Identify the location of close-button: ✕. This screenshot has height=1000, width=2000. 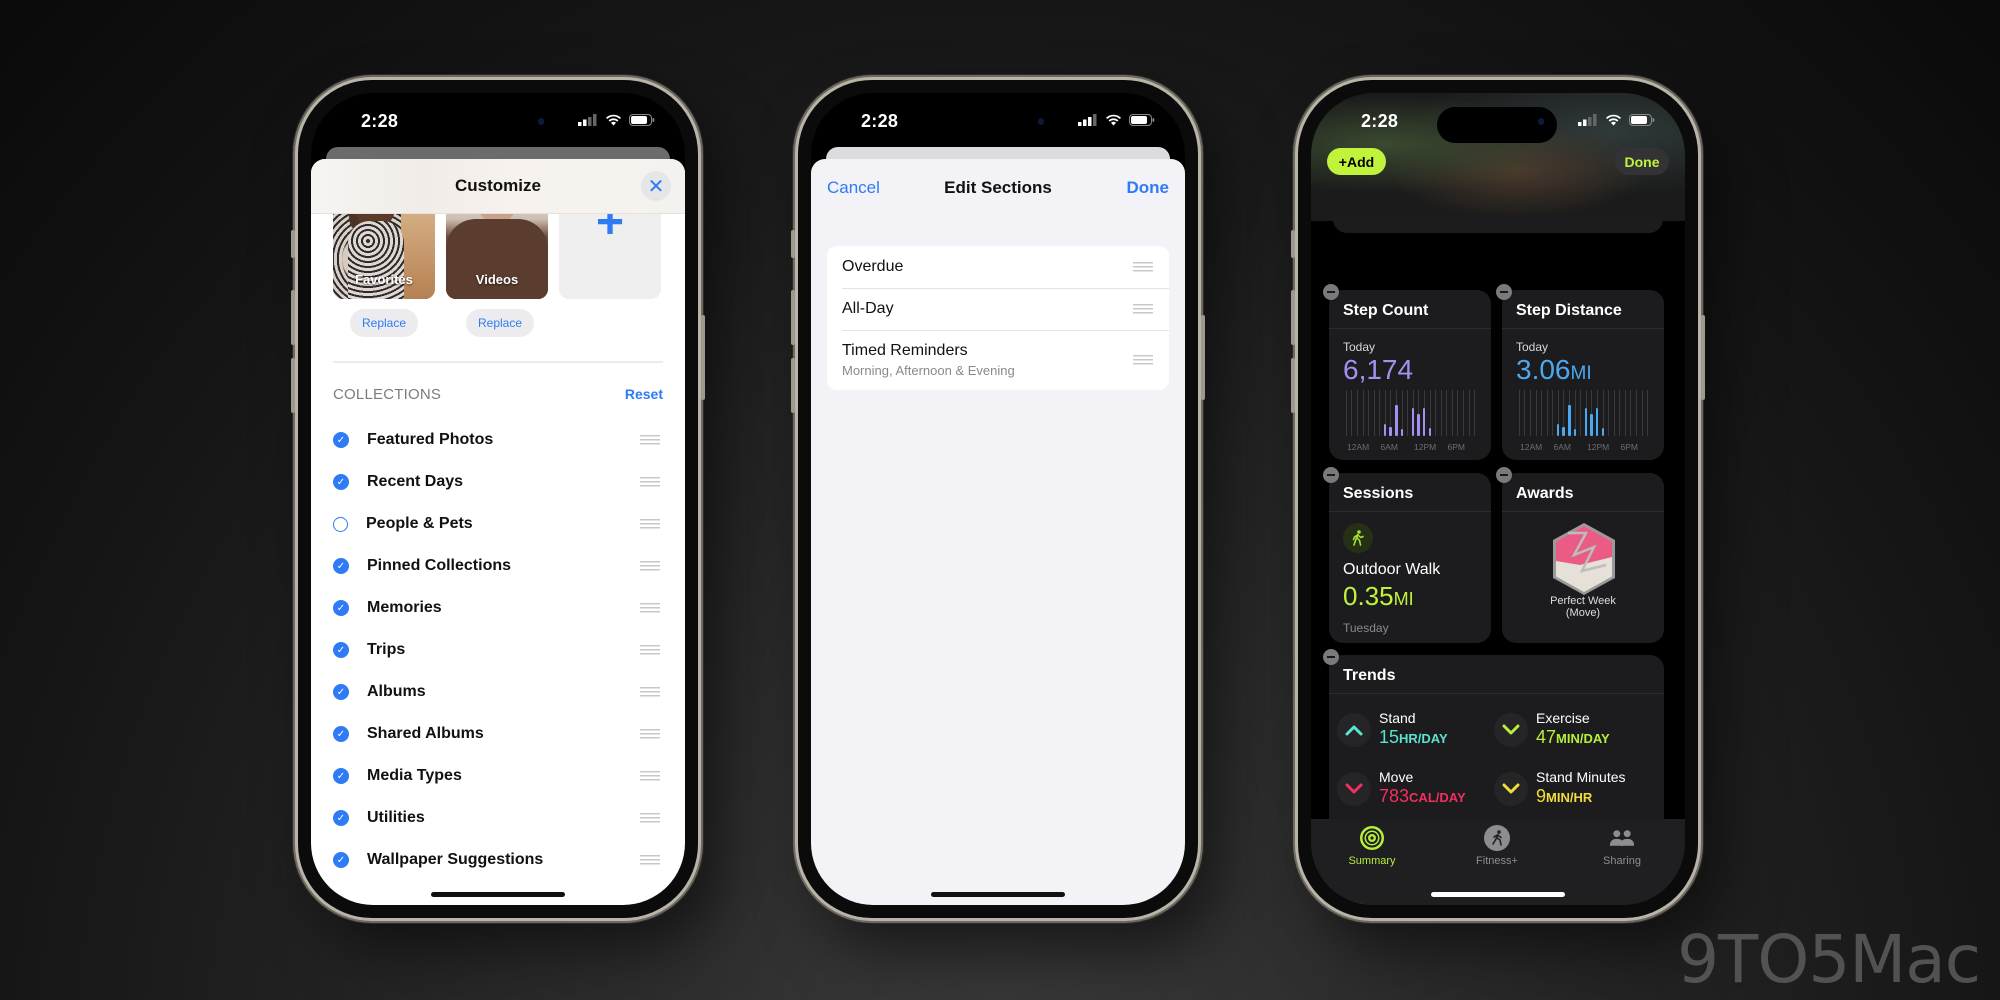
(656, 186).